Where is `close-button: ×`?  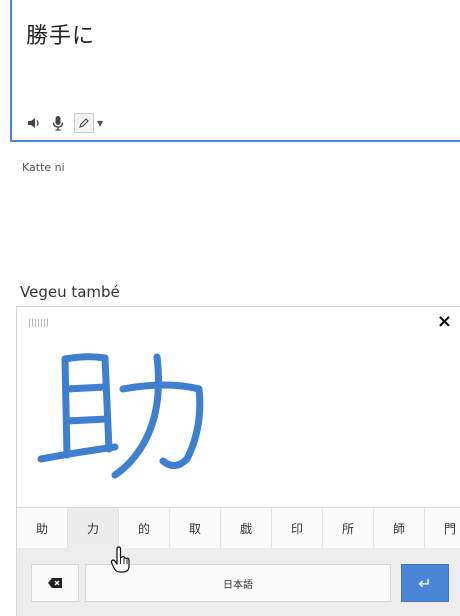 close-button: × is located at coordinates (444, 322).